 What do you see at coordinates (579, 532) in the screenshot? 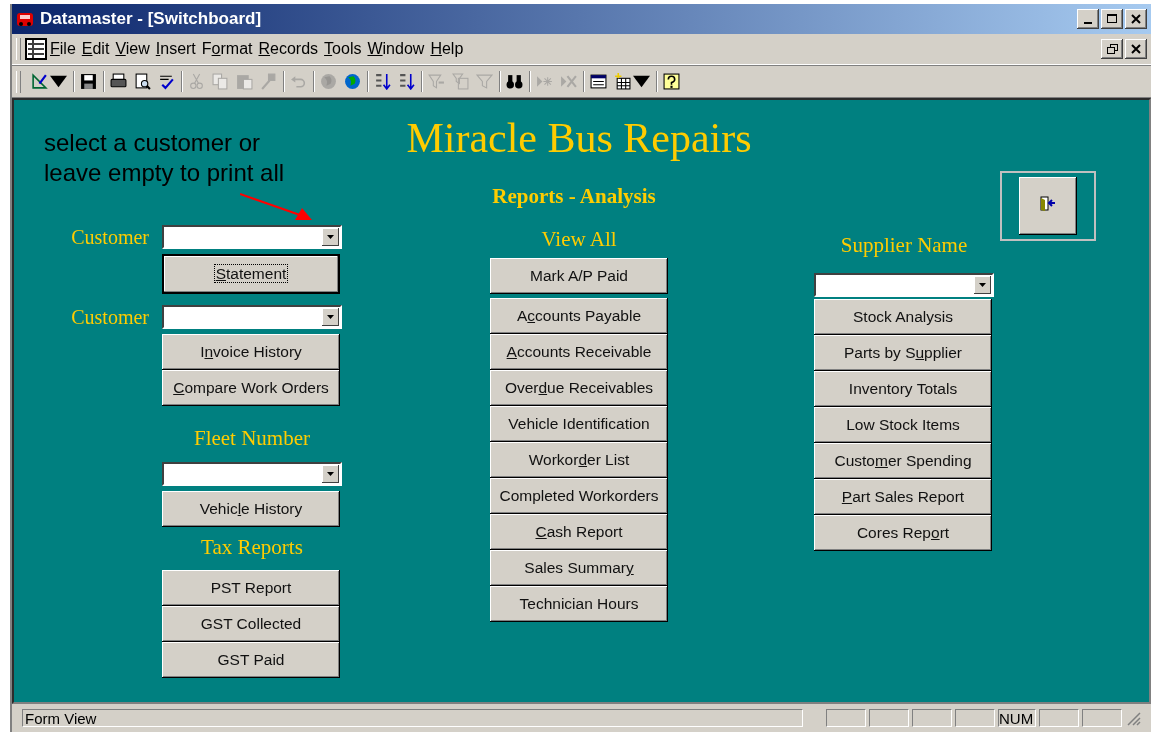
I see `report-button: Cash Report` at bounding box center [579, 532].